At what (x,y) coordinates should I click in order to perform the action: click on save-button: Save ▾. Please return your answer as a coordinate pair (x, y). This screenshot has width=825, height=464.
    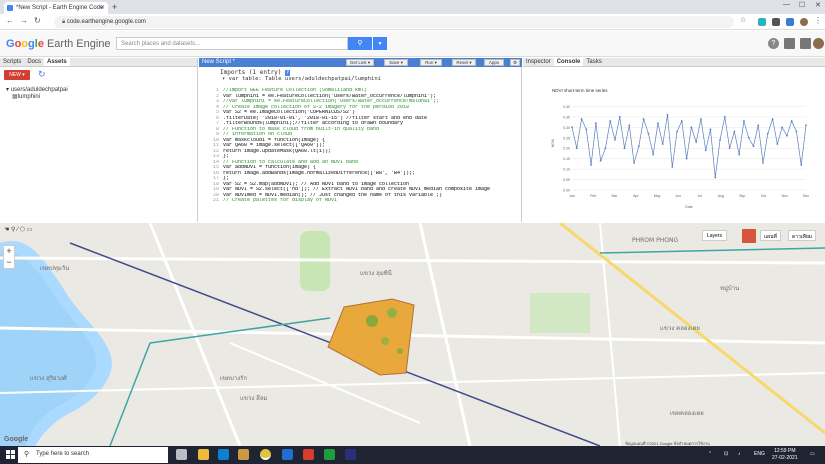
    Looking at the image, I should click on (396, 62).